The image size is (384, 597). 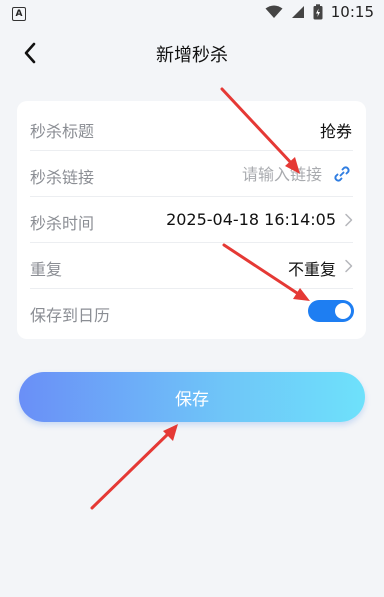 What do you see at coordinates (191, 265) in the screenshot?
I see `form-row-repeat: 重复 不重复` at bounding box center [191, 265].